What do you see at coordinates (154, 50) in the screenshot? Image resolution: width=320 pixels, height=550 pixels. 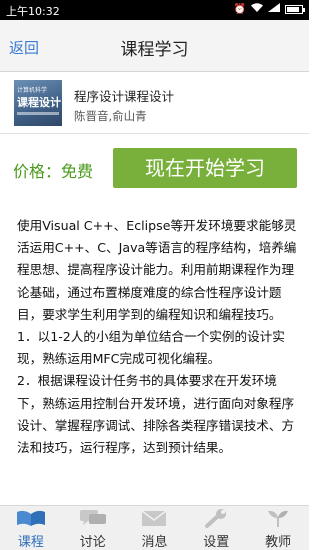 I see `page-title: 课程学习` at bounding box center [154, 50].